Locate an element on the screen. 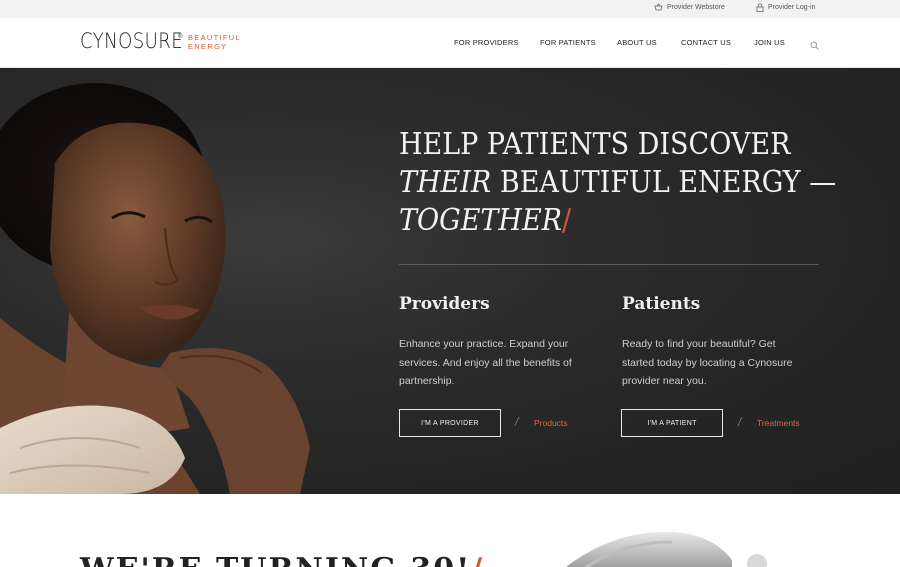 The image size is (900, 567). cynosure-logo: CYNOSURE ® BEAUTIFUL ENERGY is located at coordinates (160, 41).